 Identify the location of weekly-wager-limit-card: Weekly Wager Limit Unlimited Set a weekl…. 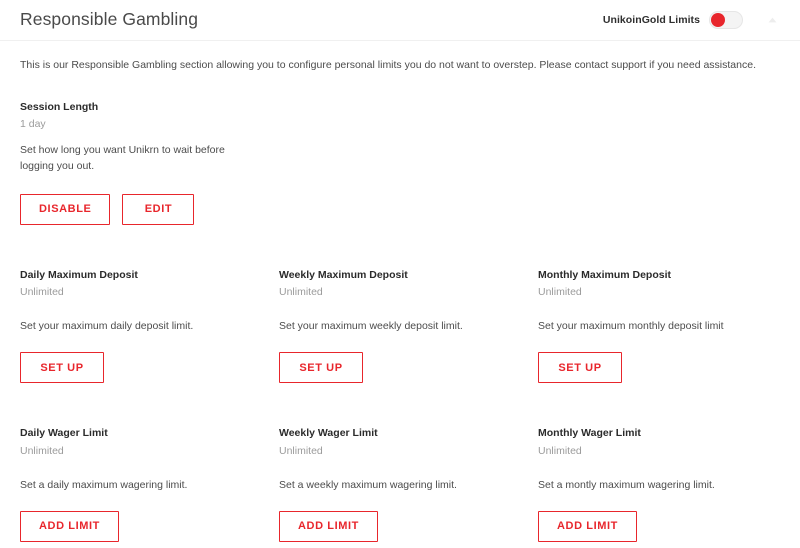
(408, 484).